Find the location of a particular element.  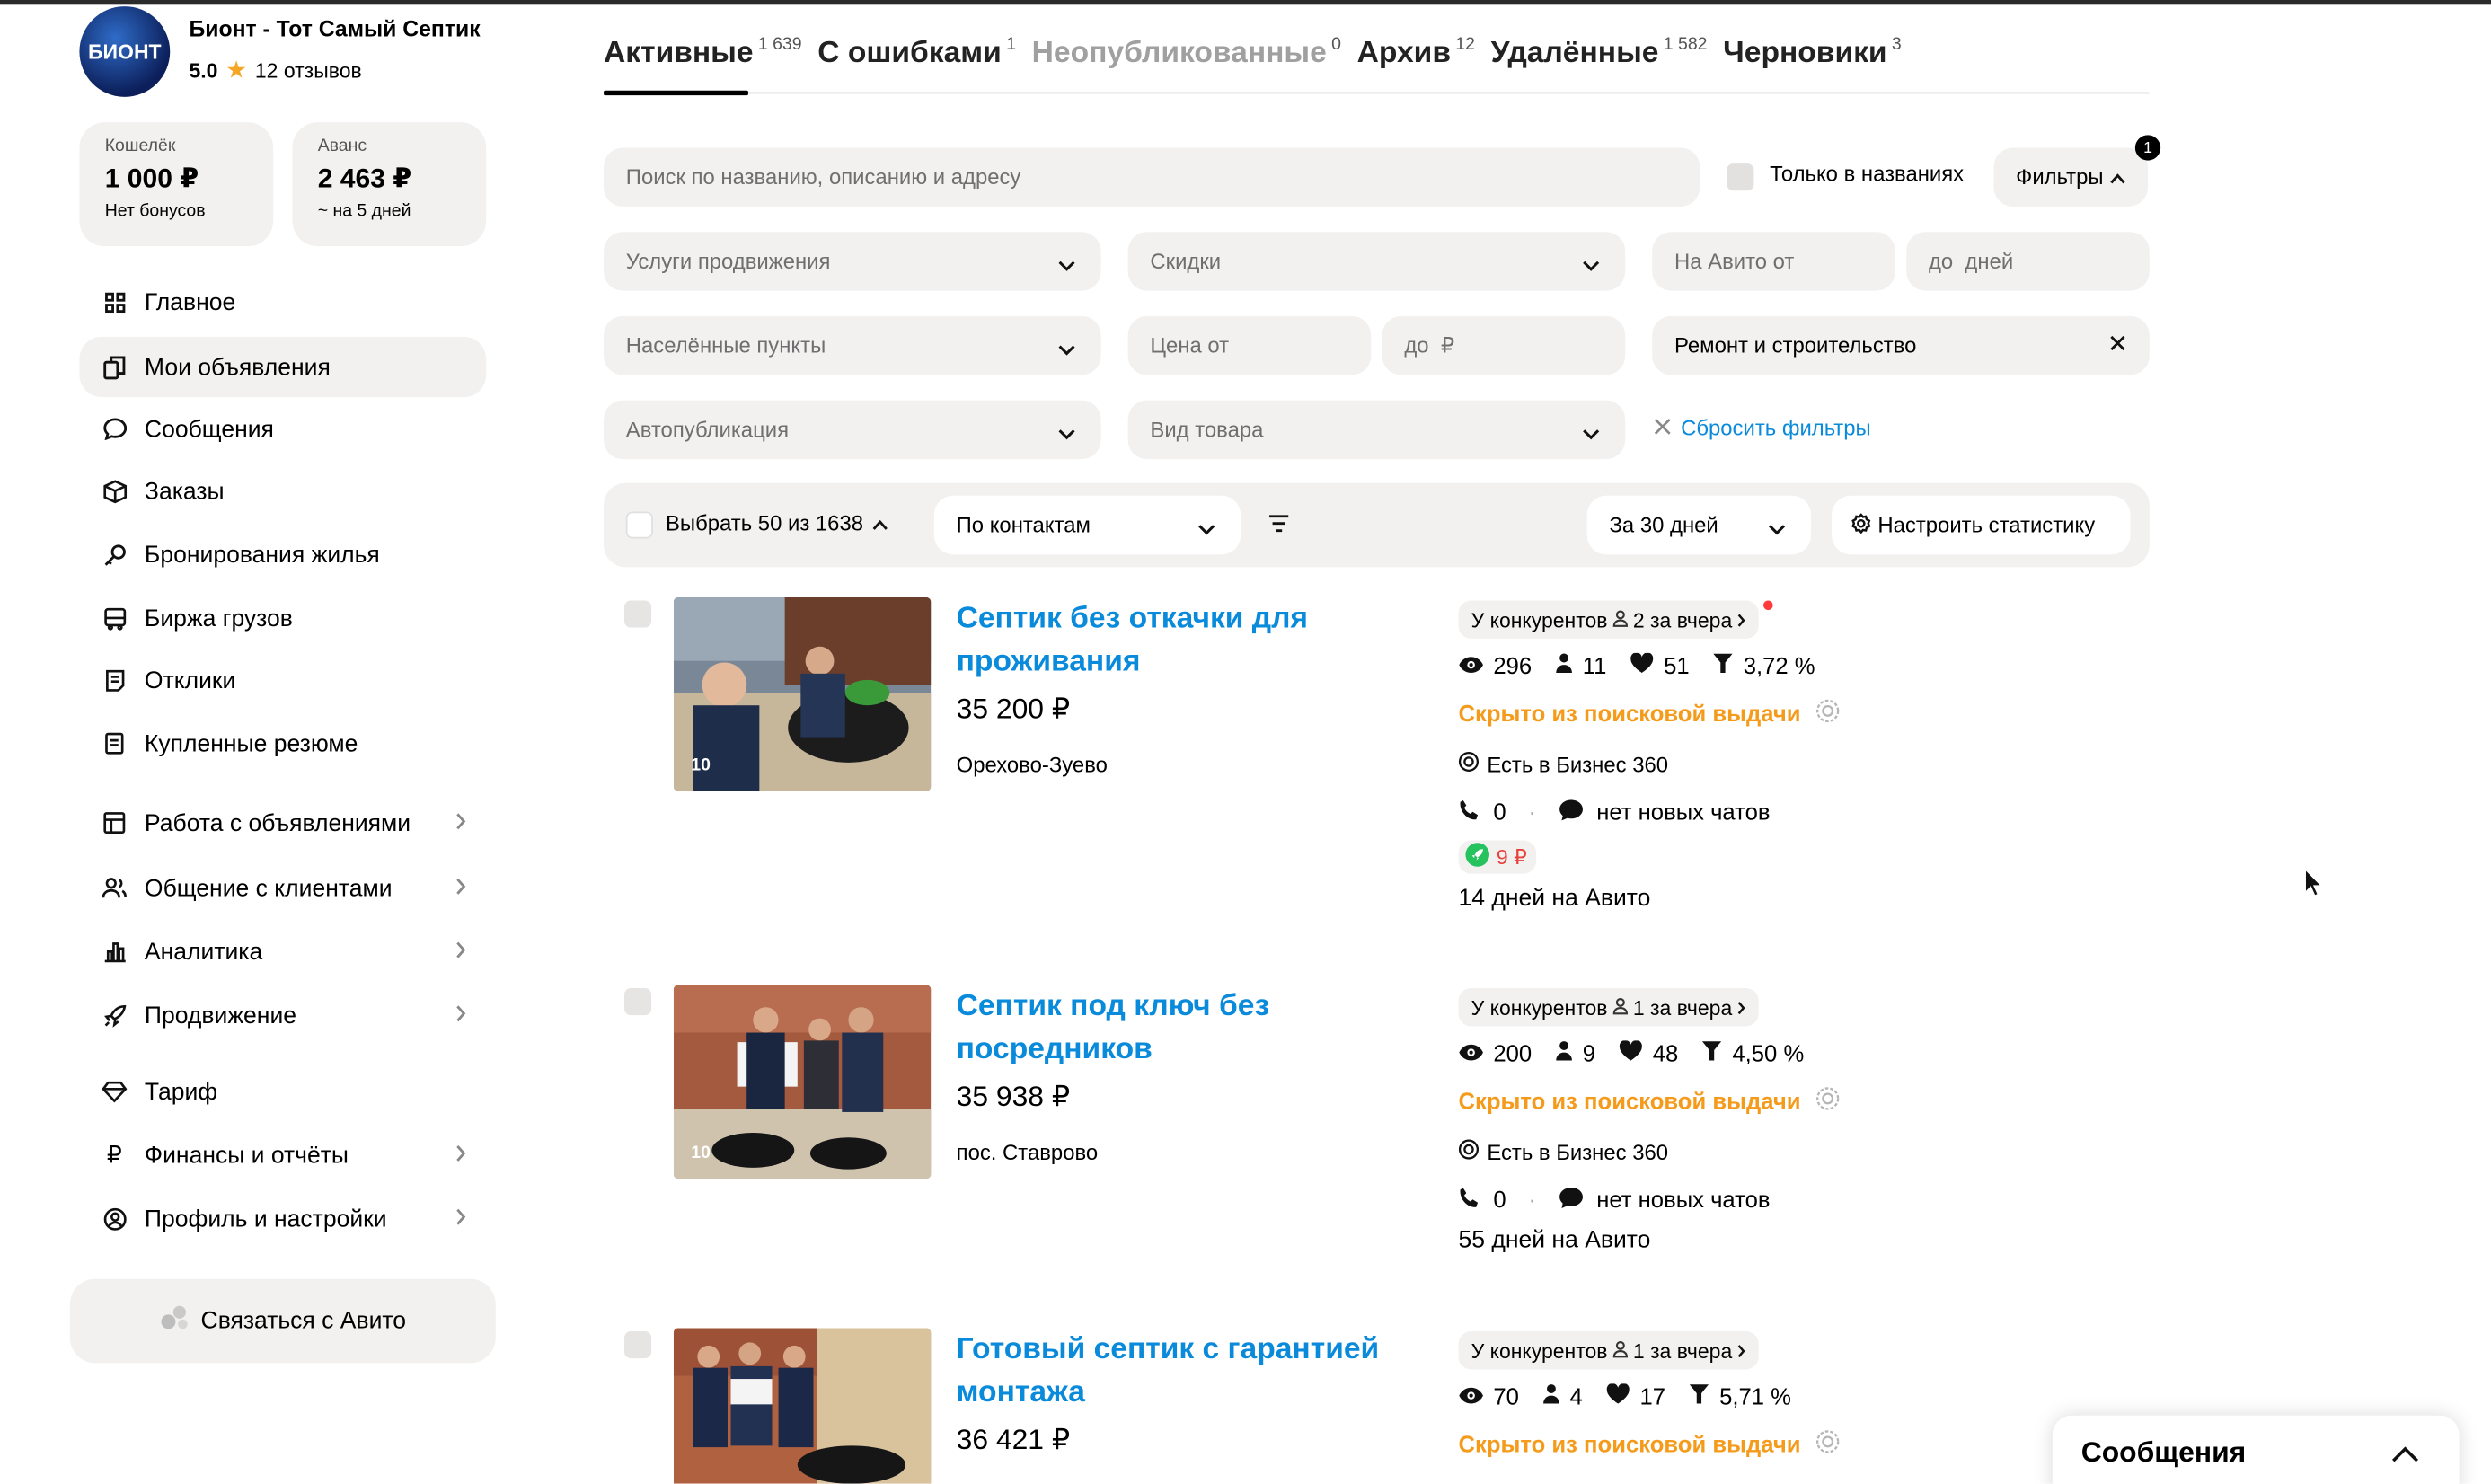

price-from-input: Цена от is located at coordinates (1249, 345).